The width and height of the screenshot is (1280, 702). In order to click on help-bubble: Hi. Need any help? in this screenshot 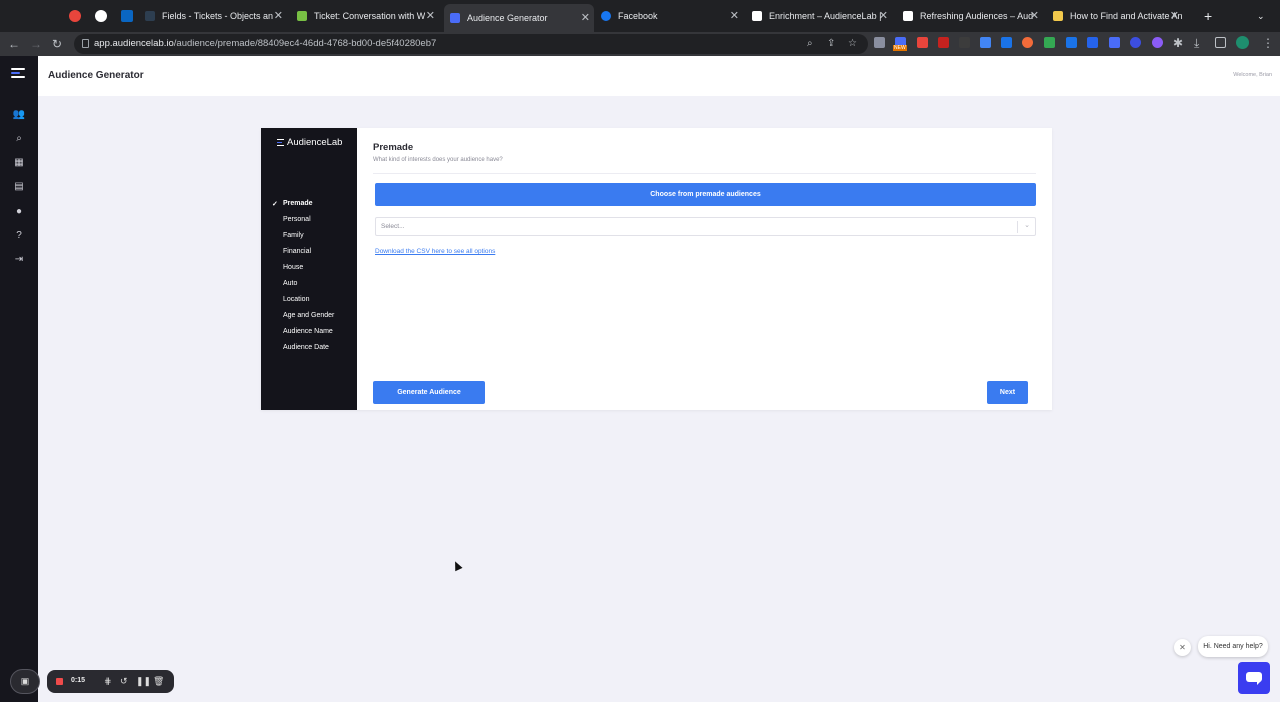, I will do `click(1233, 646)`.